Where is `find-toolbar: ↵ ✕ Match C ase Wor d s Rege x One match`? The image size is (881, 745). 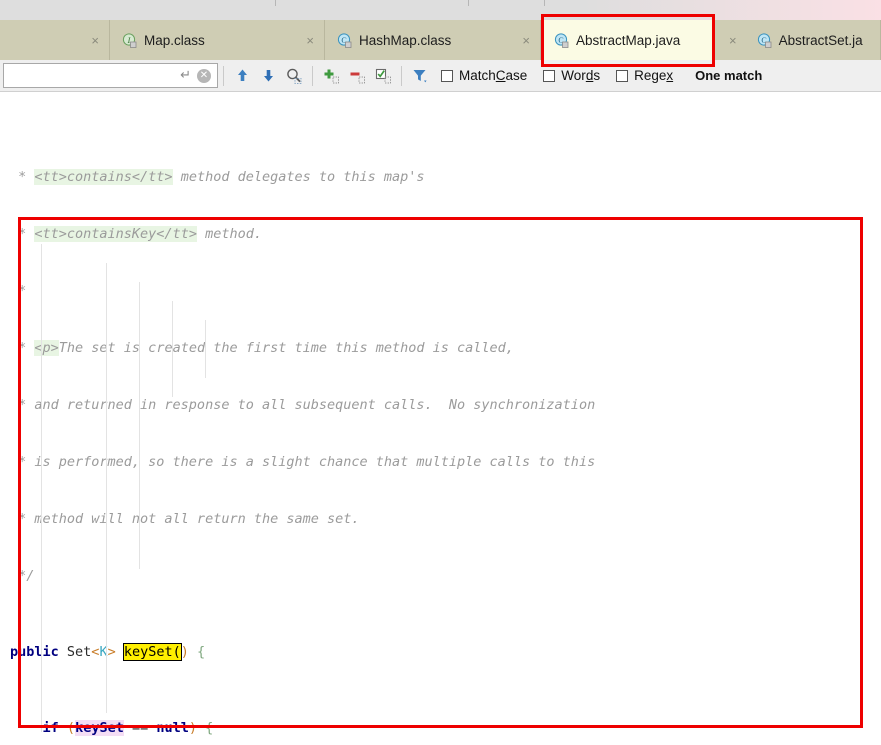
find-toolbar: ↵ ✕ Match C ase Wor d s Rege x One match is located at coordinates (440, 76).